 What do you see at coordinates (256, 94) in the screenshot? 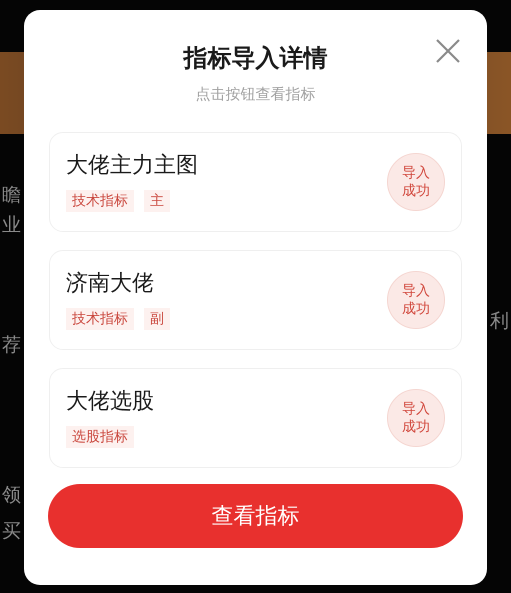
I see `dialog-subtitle: 点击按钮查看指标` at bounding box center [256, 94].